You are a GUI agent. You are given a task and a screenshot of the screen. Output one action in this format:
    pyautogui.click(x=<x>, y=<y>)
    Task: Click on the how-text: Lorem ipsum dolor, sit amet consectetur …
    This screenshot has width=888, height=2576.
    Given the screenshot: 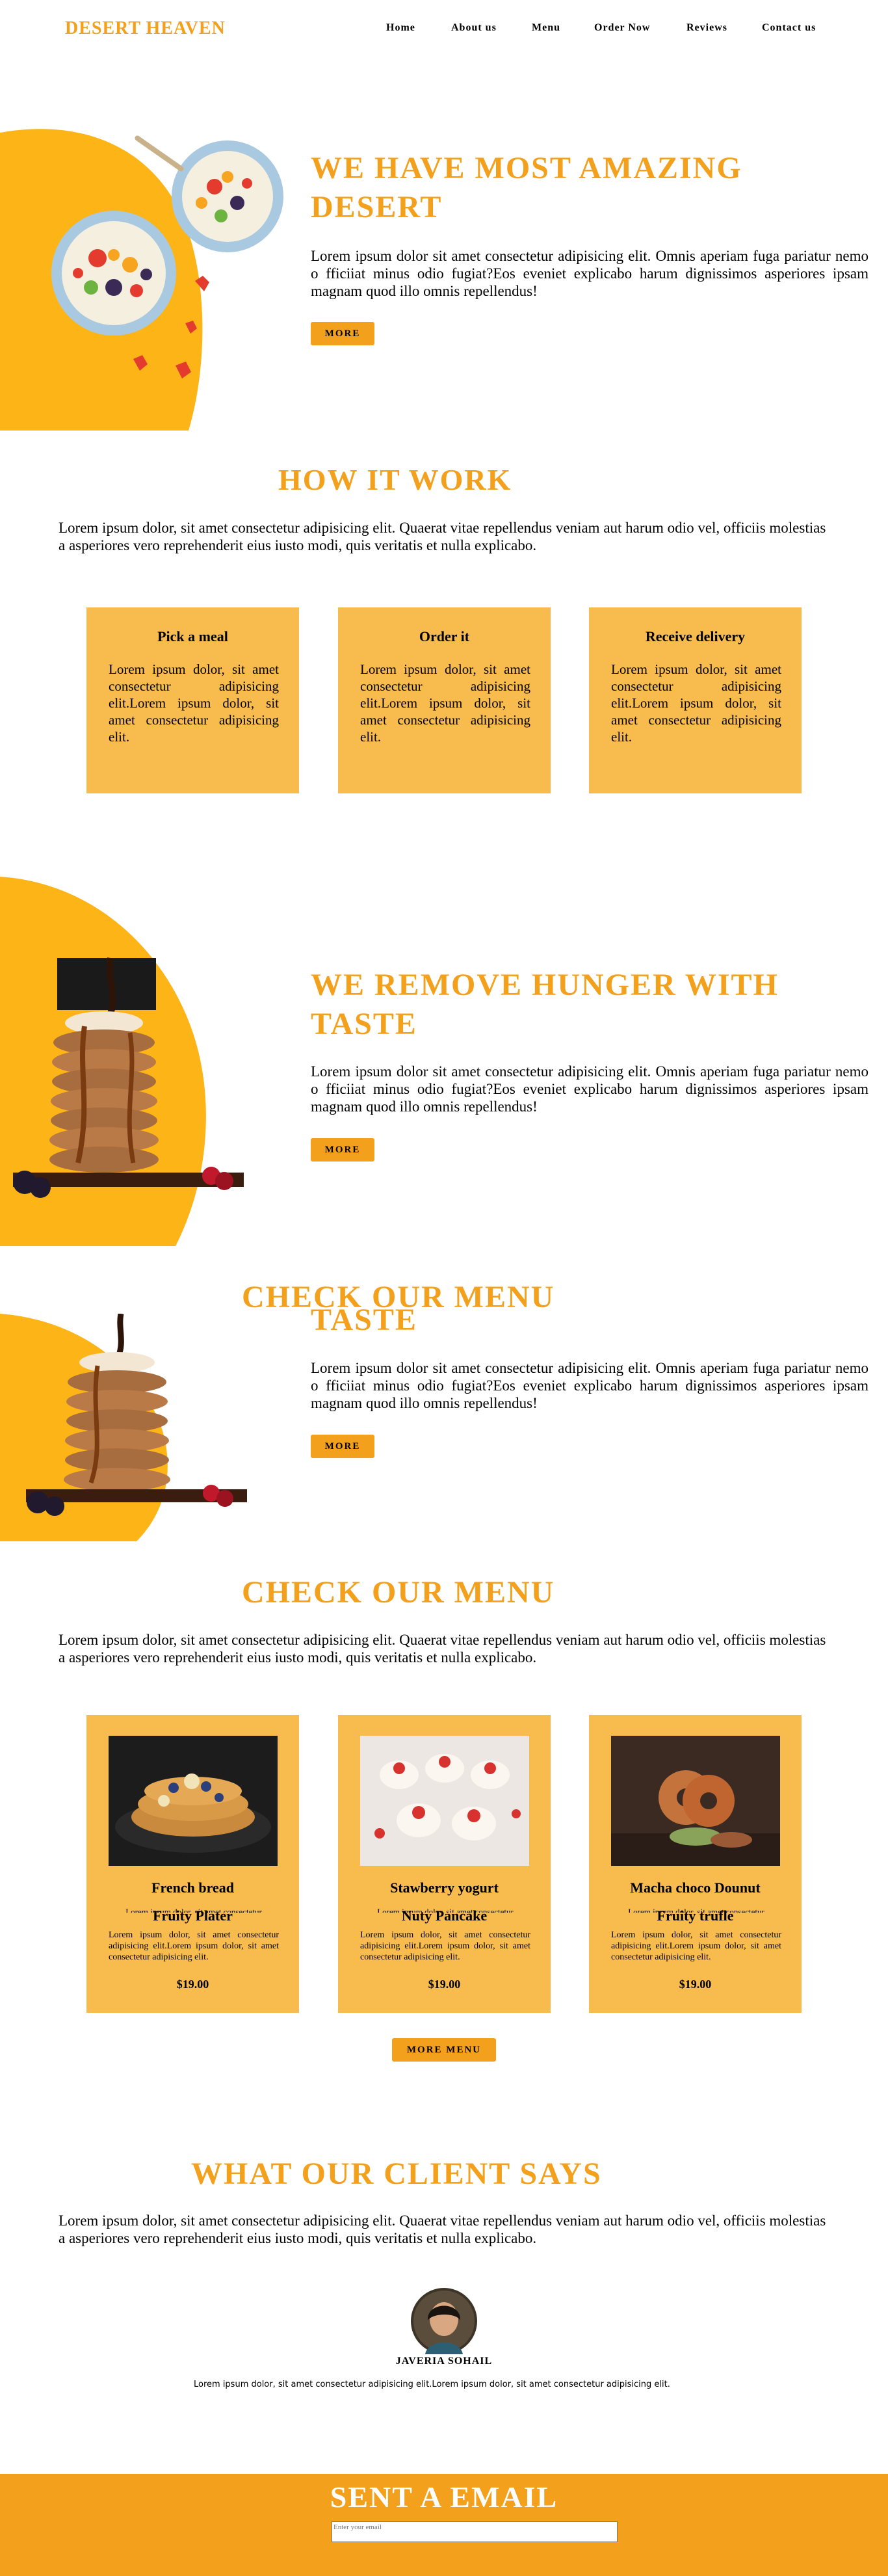 What is the action you would take?
    pyautogui.click(x=442, y=536)
    